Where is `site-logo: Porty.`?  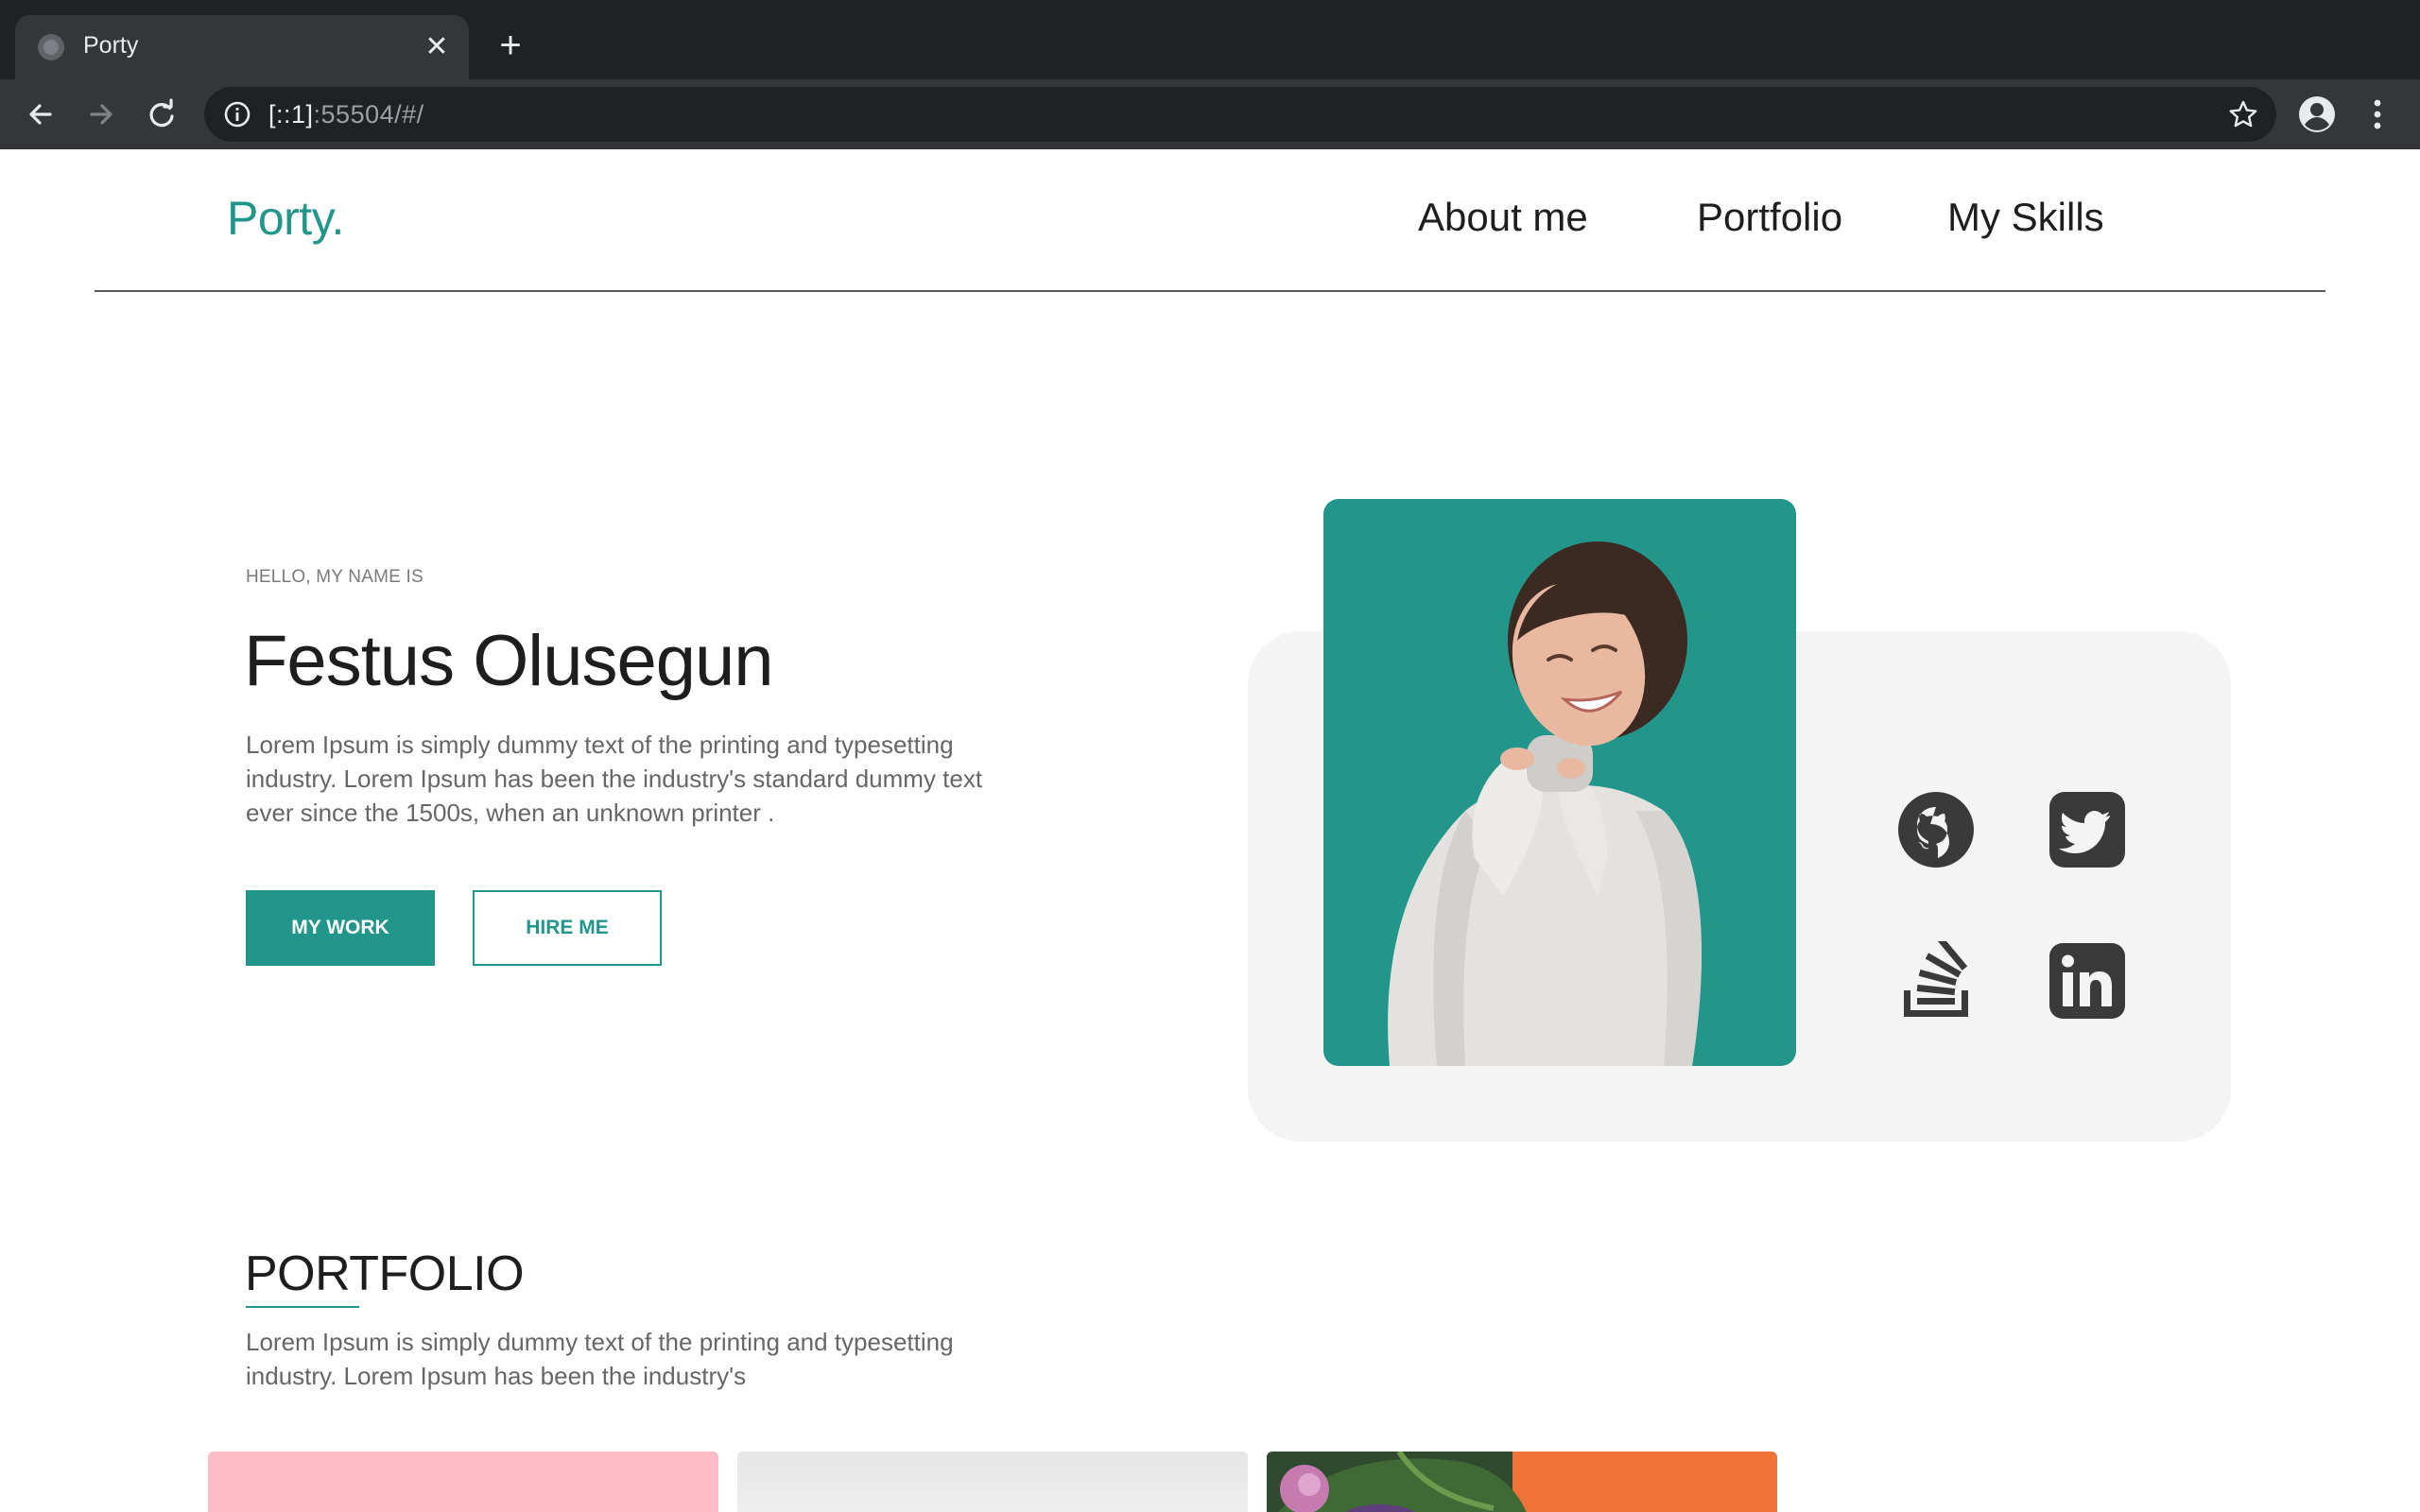 site-logo: Porty. is located at coordinates (286, 218).